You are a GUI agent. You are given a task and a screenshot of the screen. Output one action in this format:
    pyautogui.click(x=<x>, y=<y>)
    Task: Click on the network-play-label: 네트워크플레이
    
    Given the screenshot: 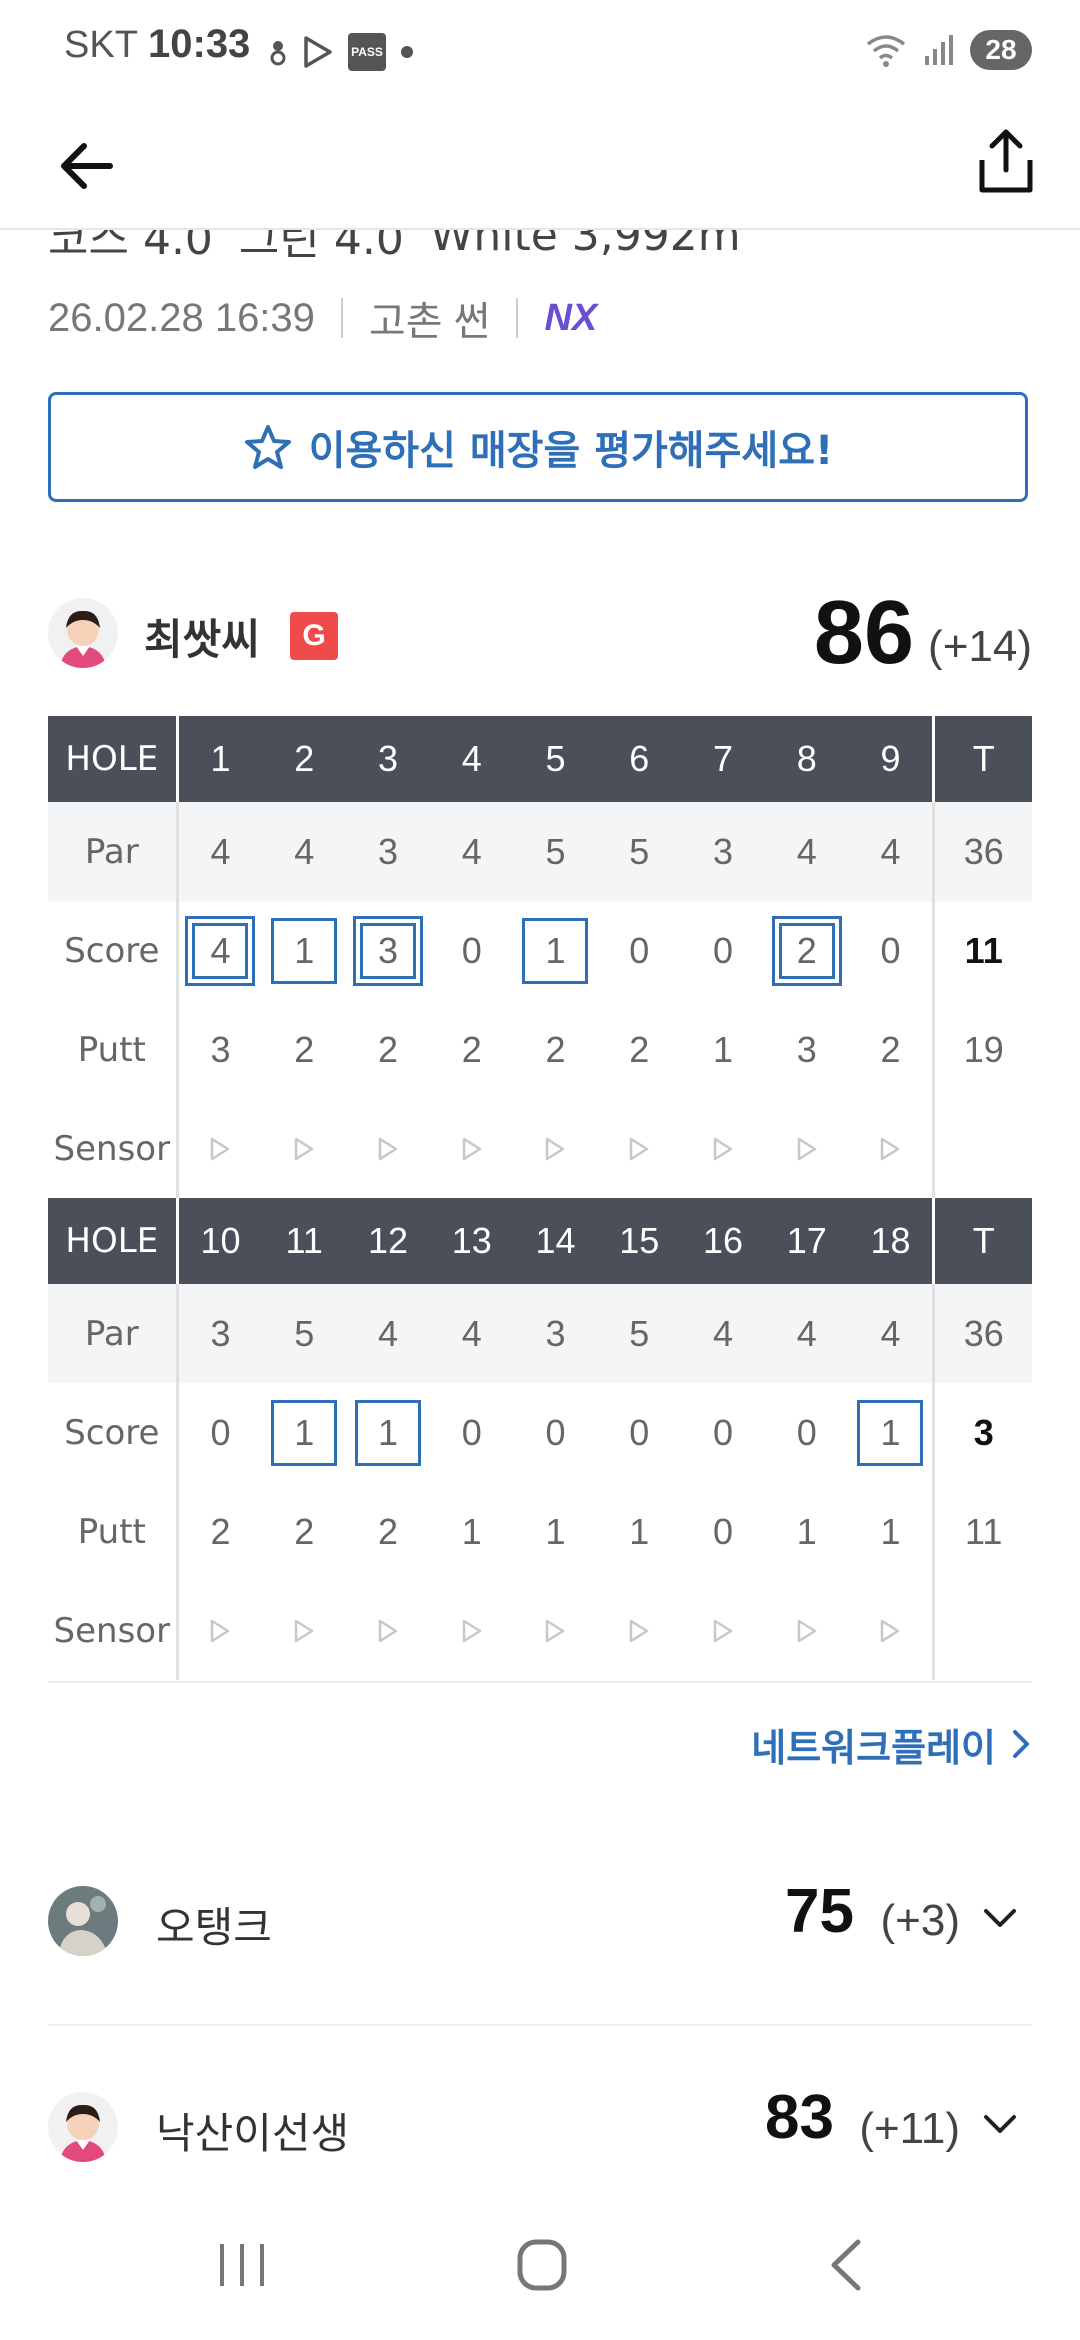 What is the action you would take?
    pyautogui.click(x=873, y=1747)
    